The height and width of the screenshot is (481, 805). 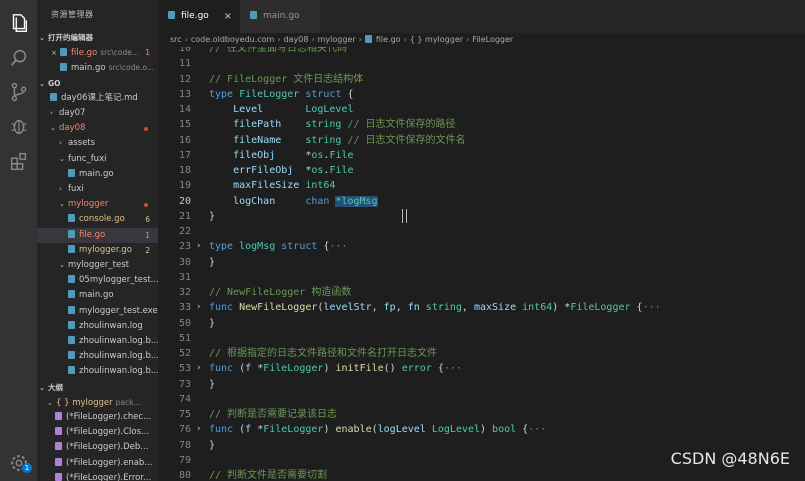 What do you see at coordinates (19, 92) in the screenshot?
I see `source-control-icon` at bounding box center [19, 92].